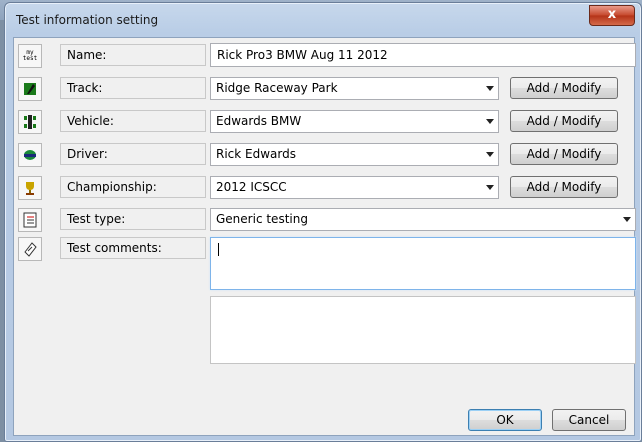 The image size is (642, 442). What do you see at coordinates (133, 154) in the screenshot?
I see `driver-label: Driver:` at bounding box center [133, 154].